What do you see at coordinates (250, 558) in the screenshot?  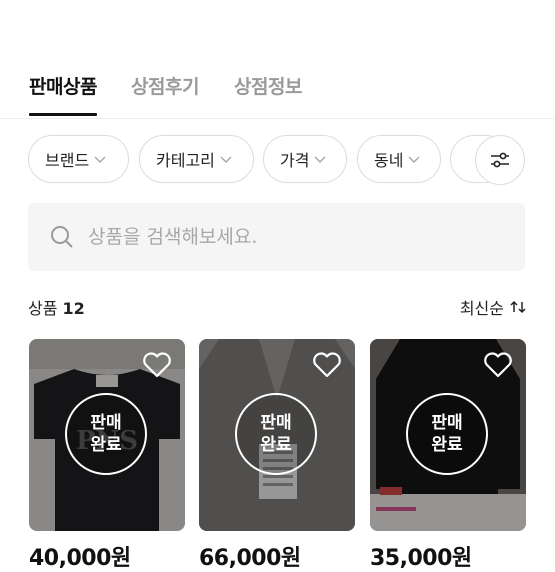 I see `product-price: 66,000원` at bounding box center [250, 558].